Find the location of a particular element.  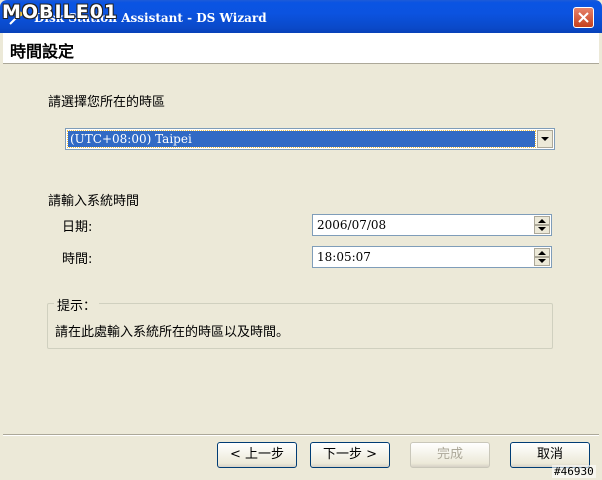

finish-button: 完成 is located at coordinates (450, 455).